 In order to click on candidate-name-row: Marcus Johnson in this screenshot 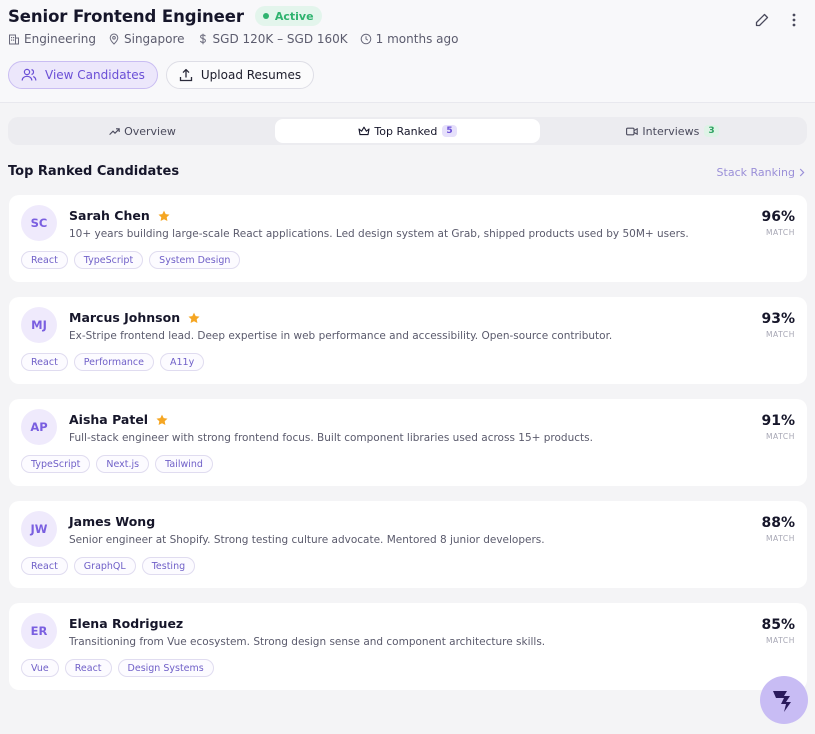, I will do `click(134, 317)`.